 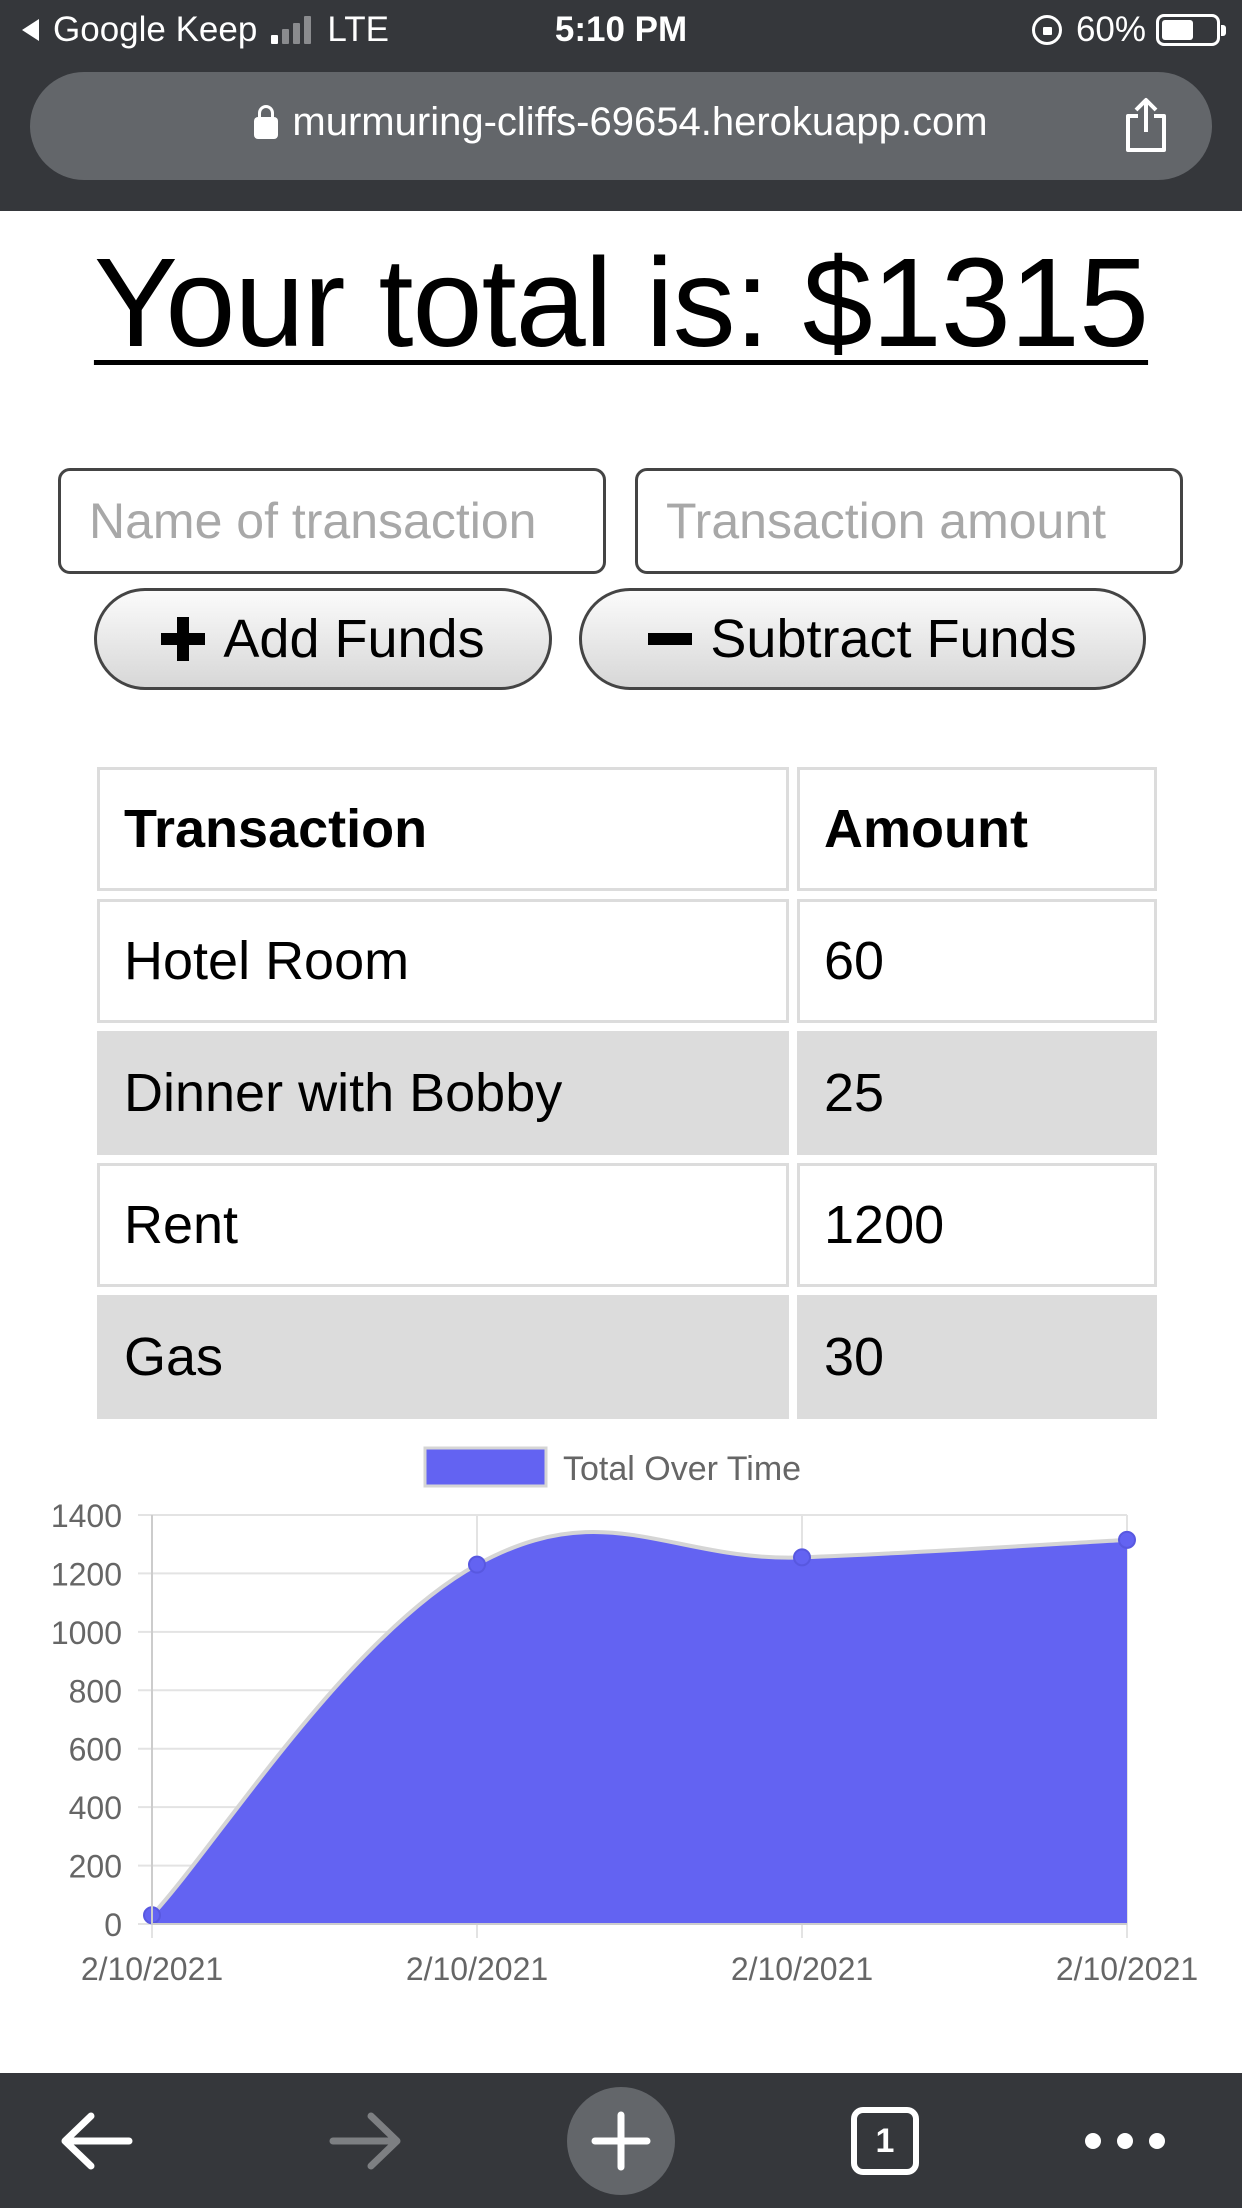 What do you see at coordinates (621, 31) in the screenshot?
I see `status-bar: Google Keep LTE 5:10 PM 60%` at bounding box center [621, 31].